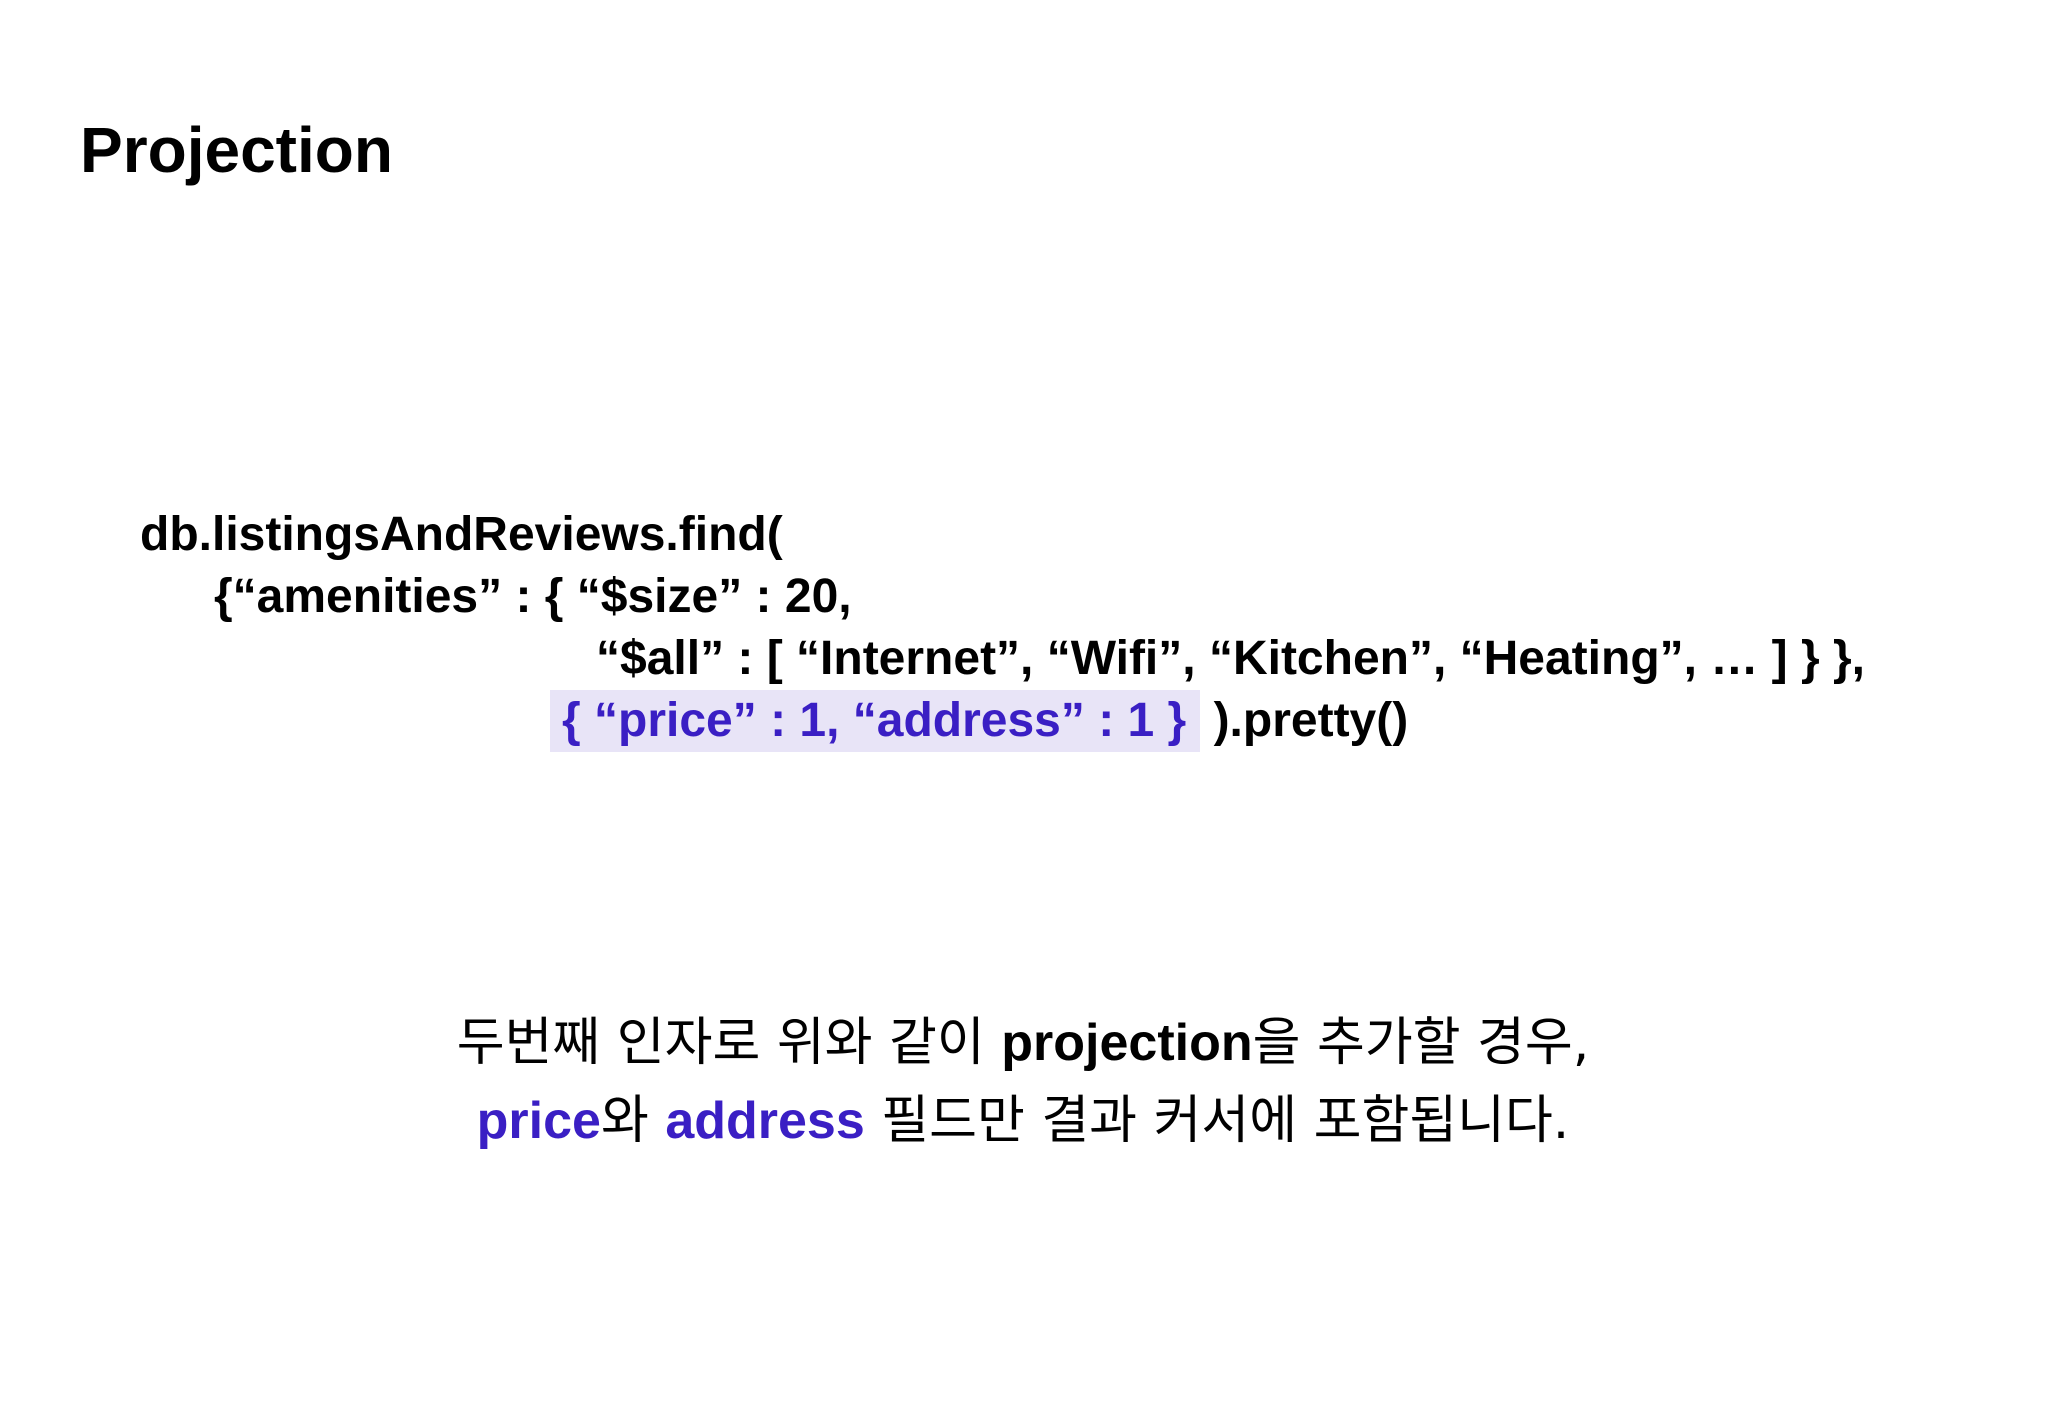 The height and width of the screenshot is (1408, 2046). I want to click on explanation-line-1: 두번째 인자로 위와 같이 projection을 추가할 경우,, so click(1023, 1043).